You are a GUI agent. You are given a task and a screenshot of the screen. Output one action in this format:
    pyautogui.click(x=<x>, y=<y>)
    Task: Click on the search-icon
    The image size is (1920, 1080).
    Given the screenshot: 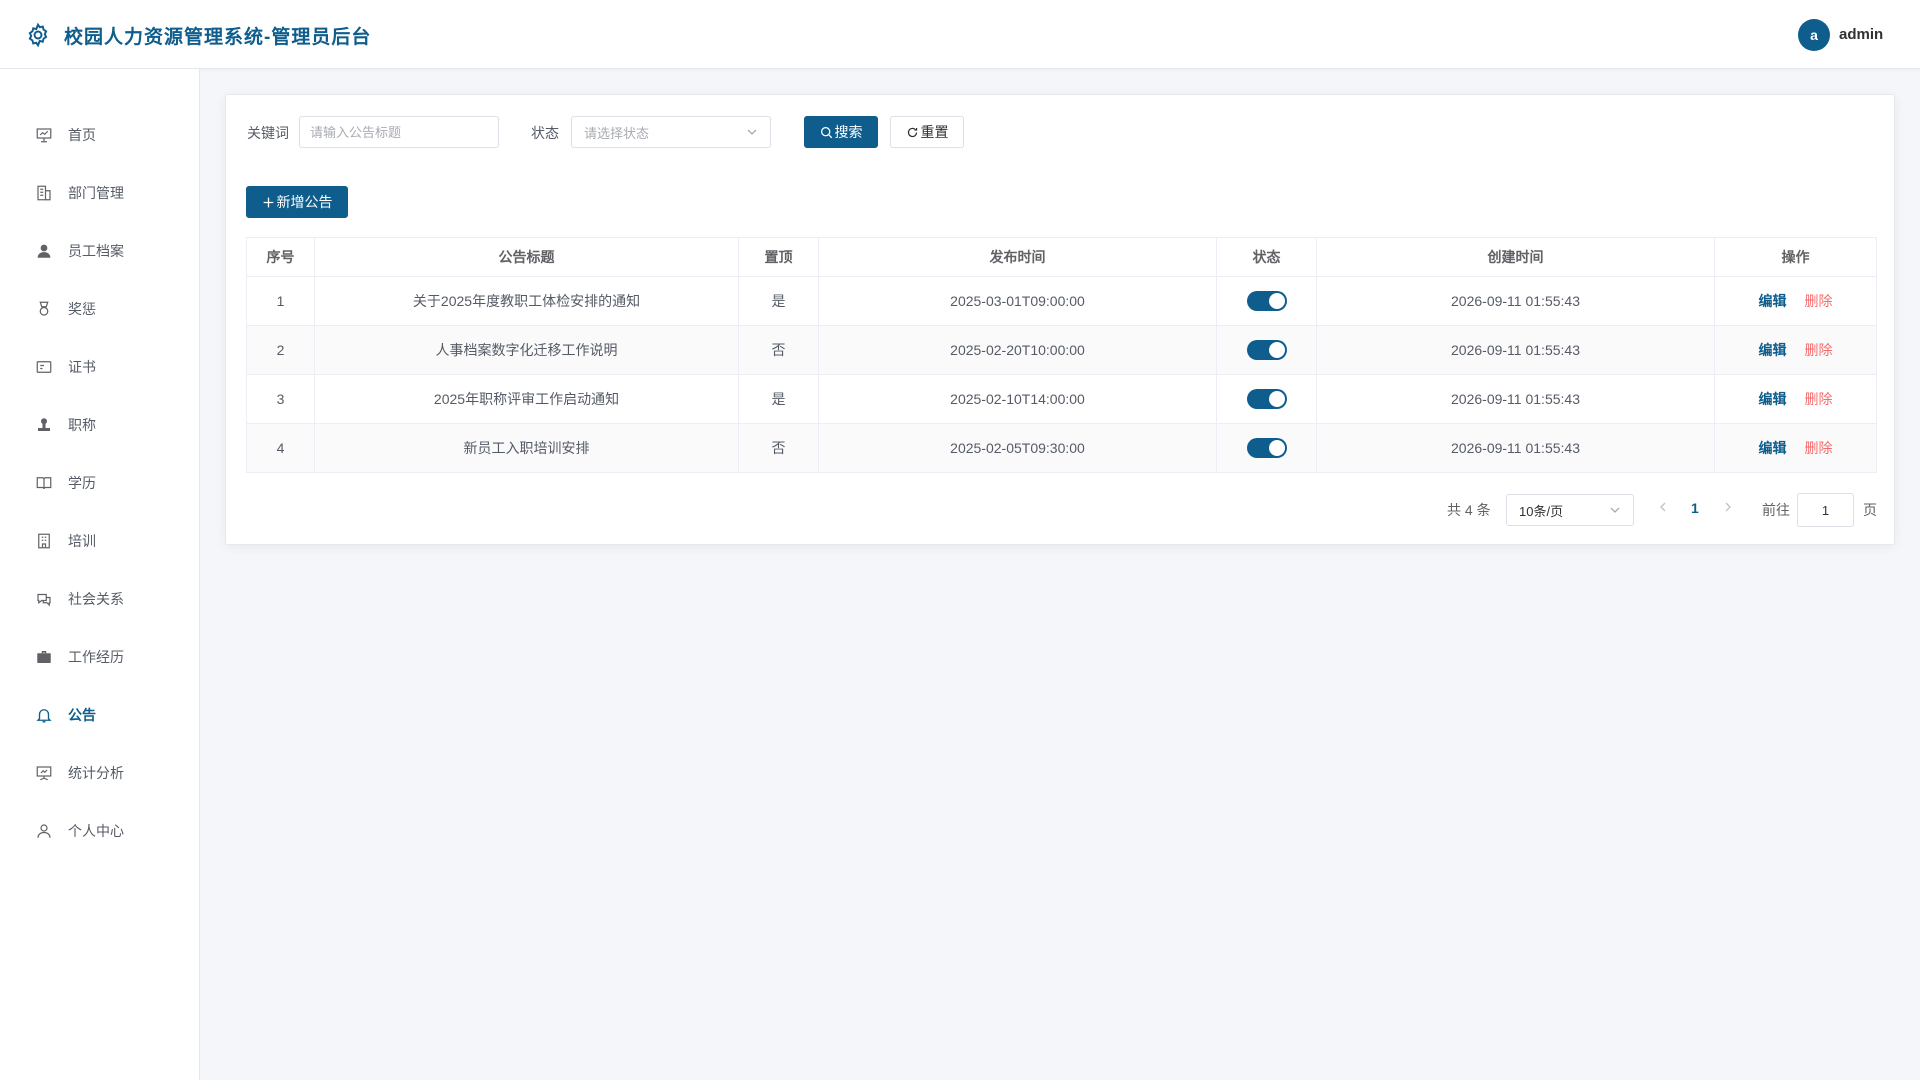 What is the action you would take?
    pyautogui.click(x=826, y=132)
    